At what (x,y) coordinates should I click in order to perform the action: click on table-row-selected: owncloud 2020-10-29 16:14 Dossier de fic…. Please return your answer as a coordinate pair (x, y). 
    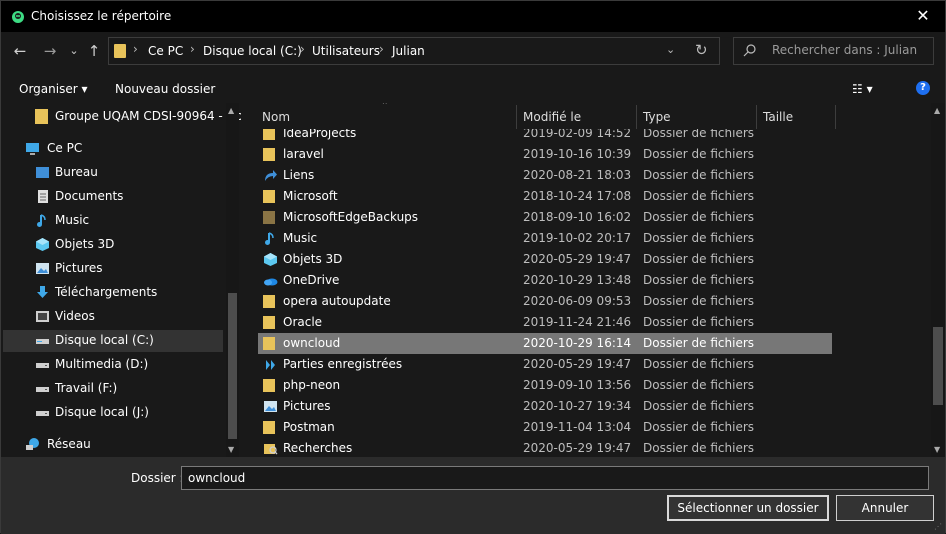
    Looking at the image, I should click on (545, 343).